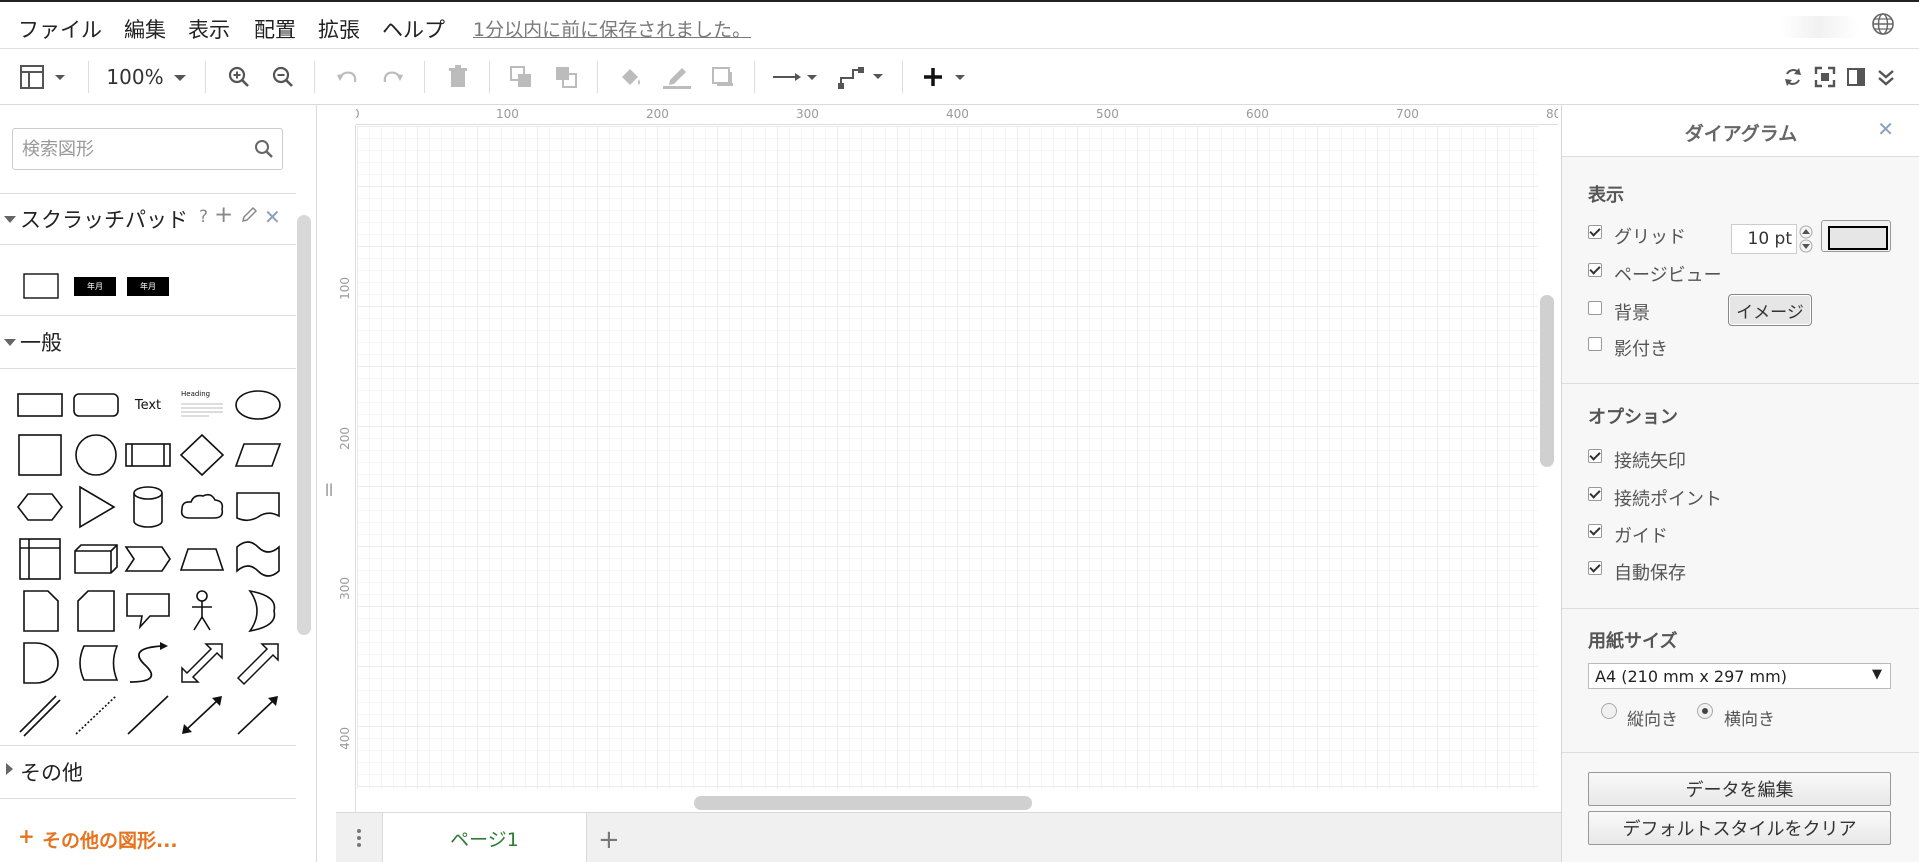 Image resolution: width=1919 pixels, height=862 pixels. Describe the element at coordinates (863, 803) in the screenshot. I see `canvas-horizontal-scrollbar` at that location.